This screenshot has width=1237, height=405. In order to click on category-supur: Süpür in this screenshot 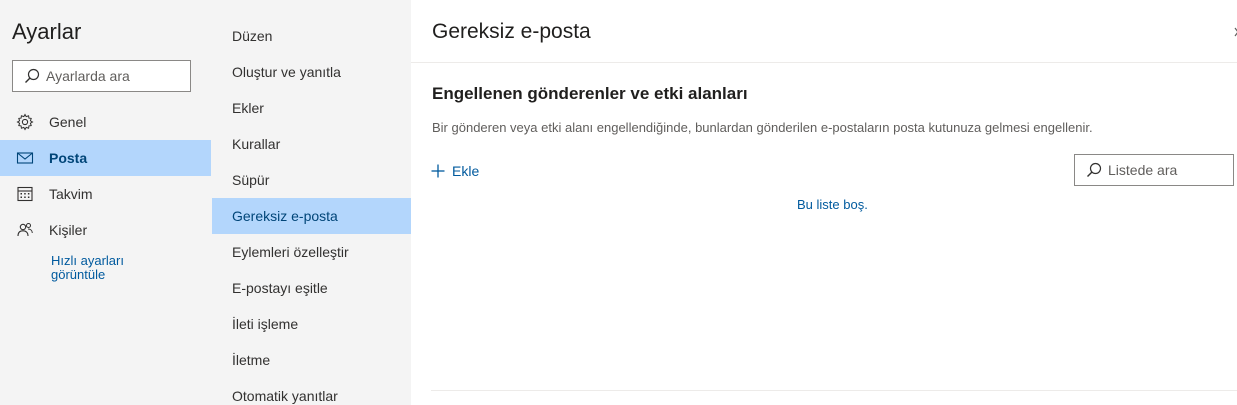, I will do `click(311, 180)`.